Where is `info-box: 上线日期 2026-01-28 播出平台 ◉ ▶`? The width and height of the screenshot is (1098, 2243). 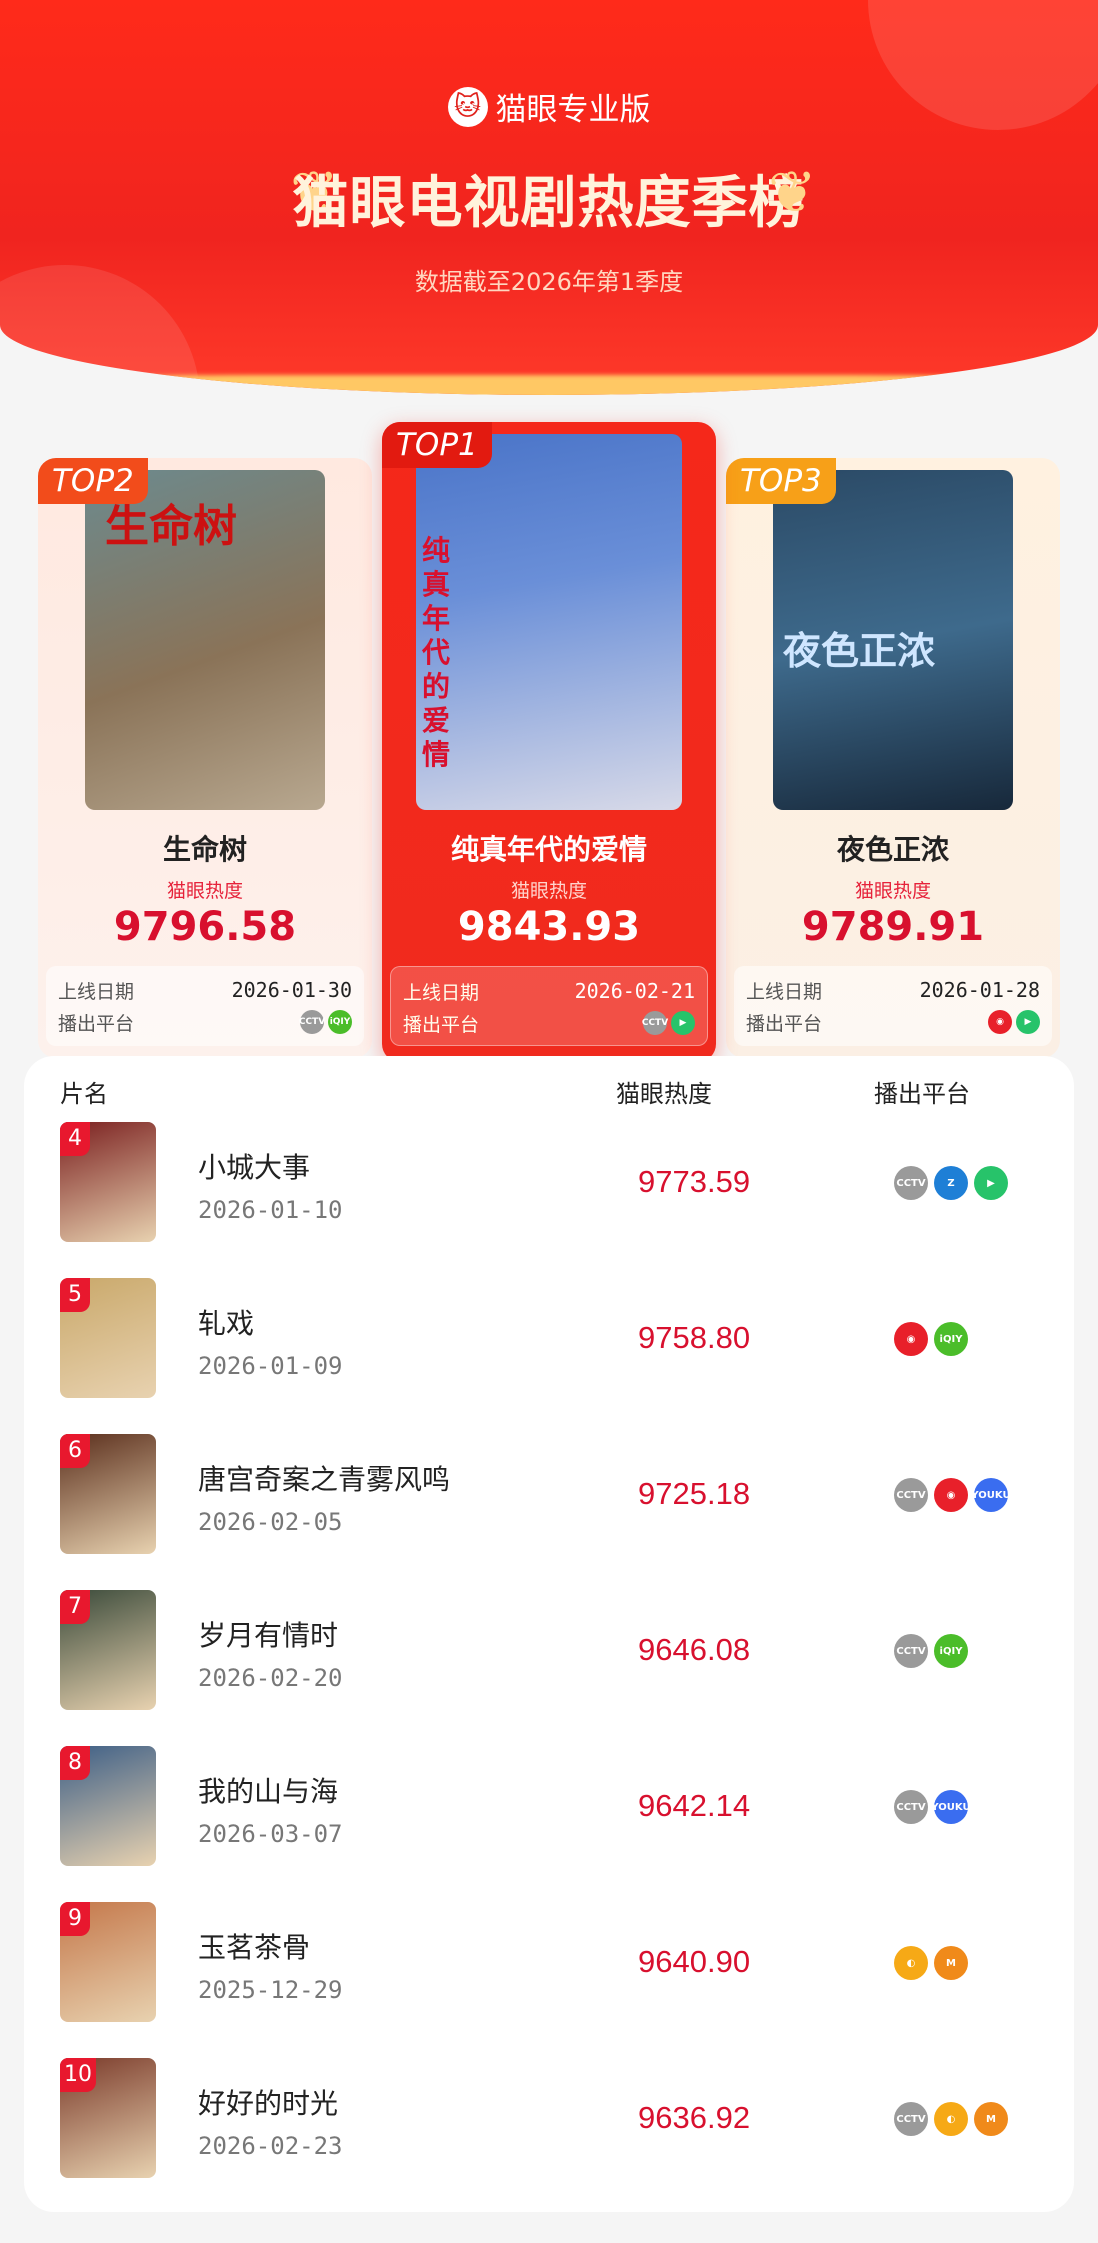
info-box: 上线日期 2026-01-28 播出平台 ◉ ▶ is located at coordinates (893, 1006).